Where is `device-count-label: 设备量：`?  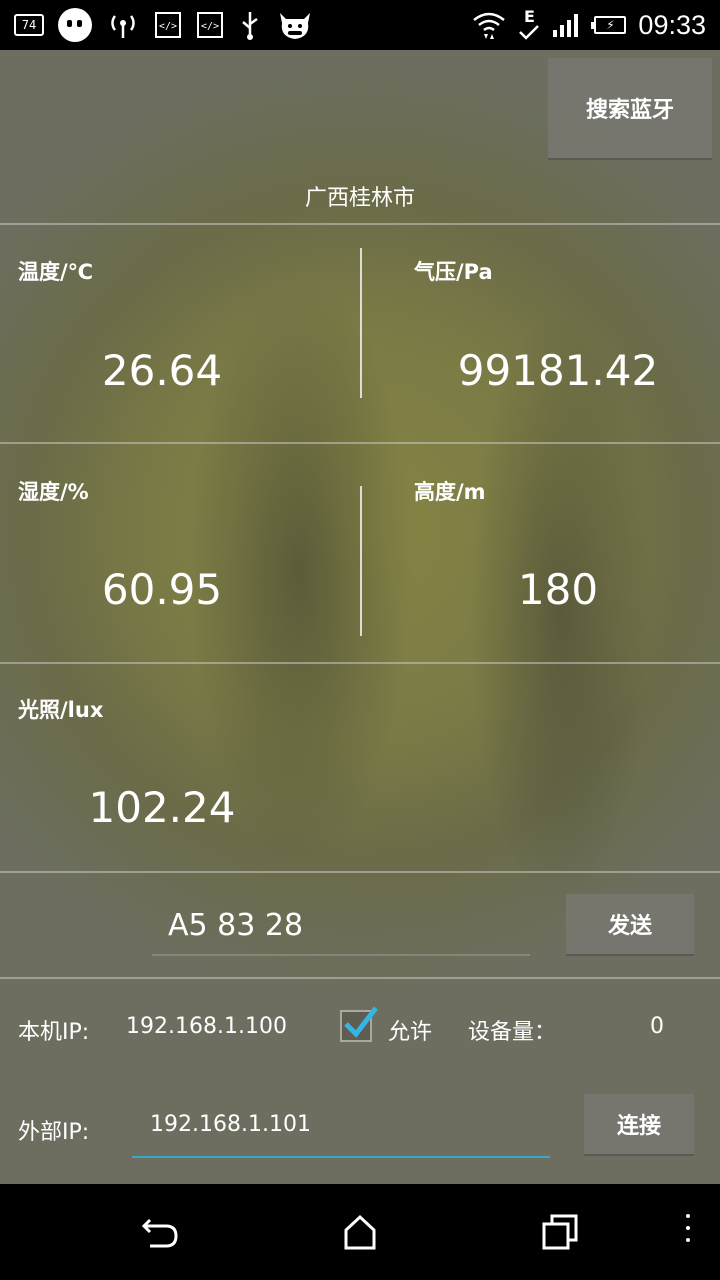 device-count-label: 设备量： is located at coordinates (512, 1032).